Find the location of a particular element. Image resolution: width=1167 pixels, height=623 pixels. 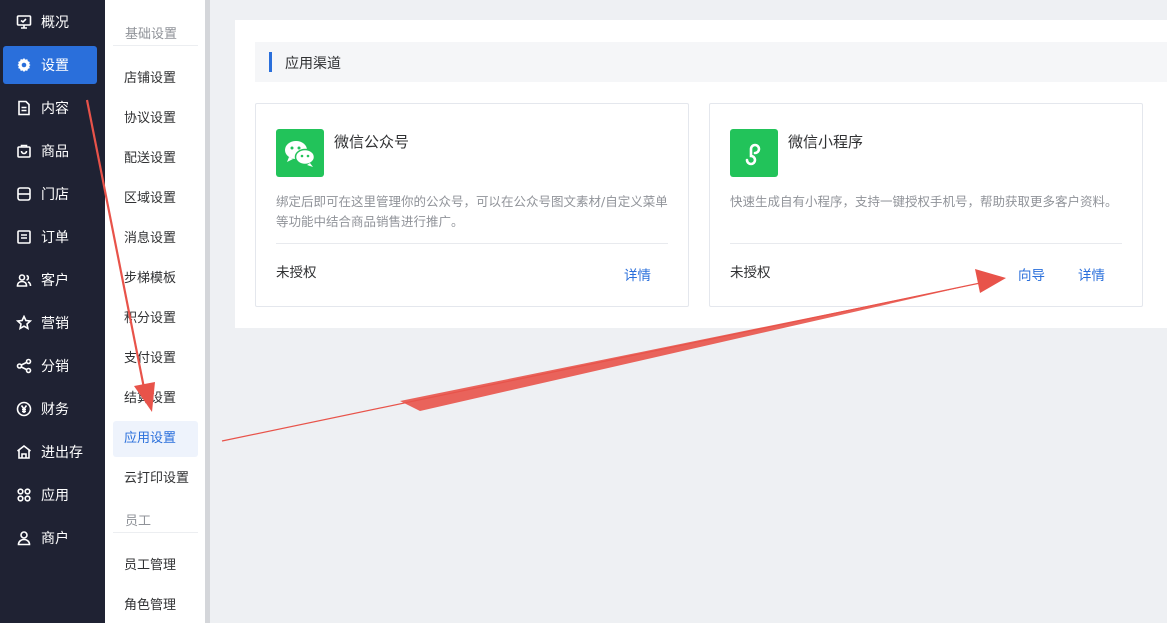

nav-item-orders: 订单 is located at coordinates (50, 237).